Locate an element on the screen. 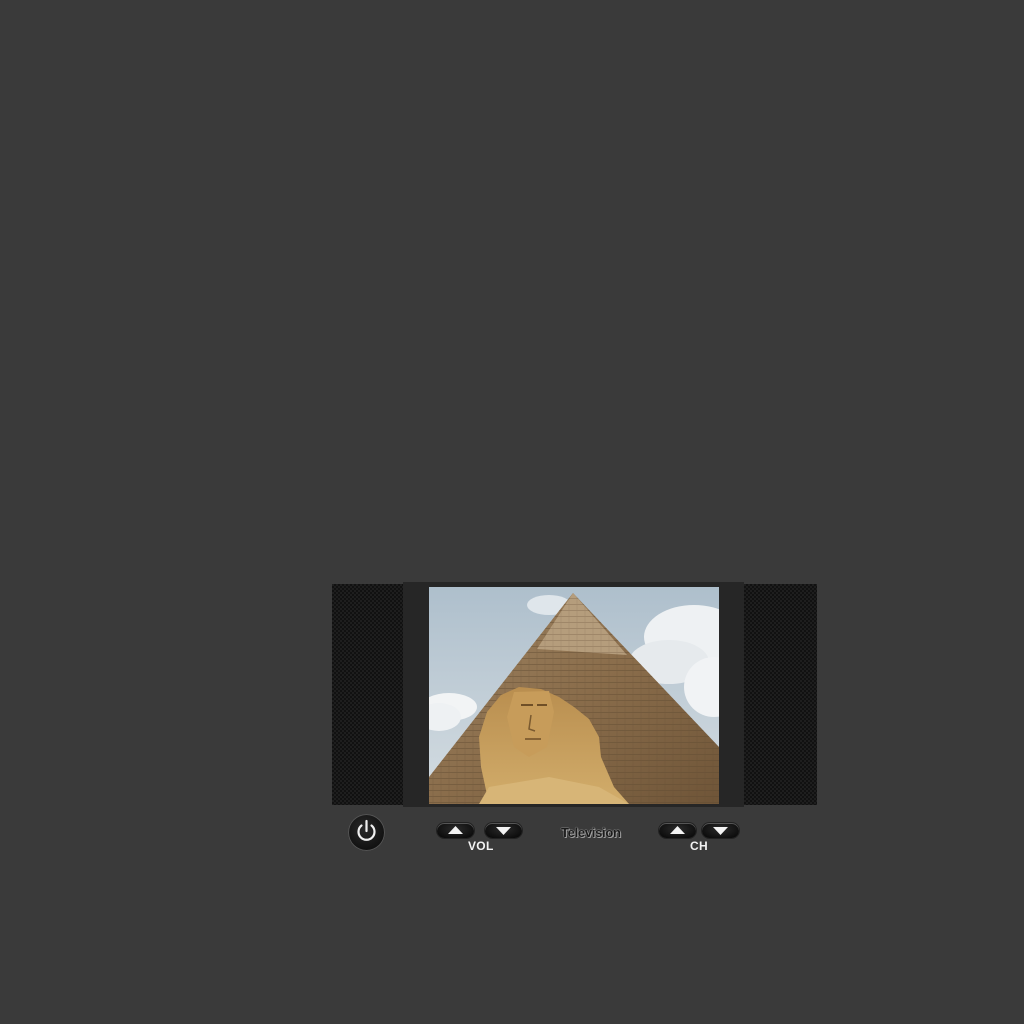 The width and height of the screenshot is (1024, 1024). power-button is located at coordinates (366, 832).